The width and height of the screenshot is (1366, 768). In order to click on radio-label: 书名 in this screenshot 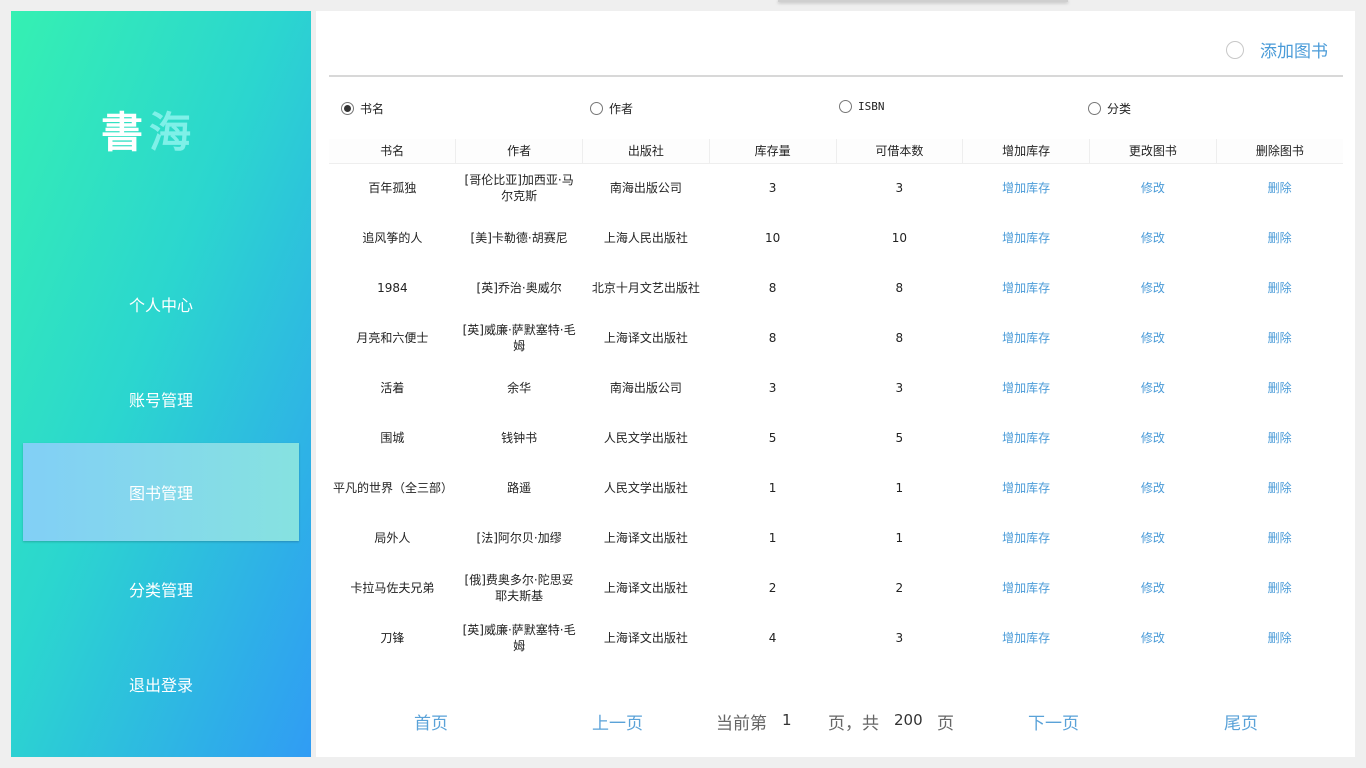, I will do `click(372, 109)`.